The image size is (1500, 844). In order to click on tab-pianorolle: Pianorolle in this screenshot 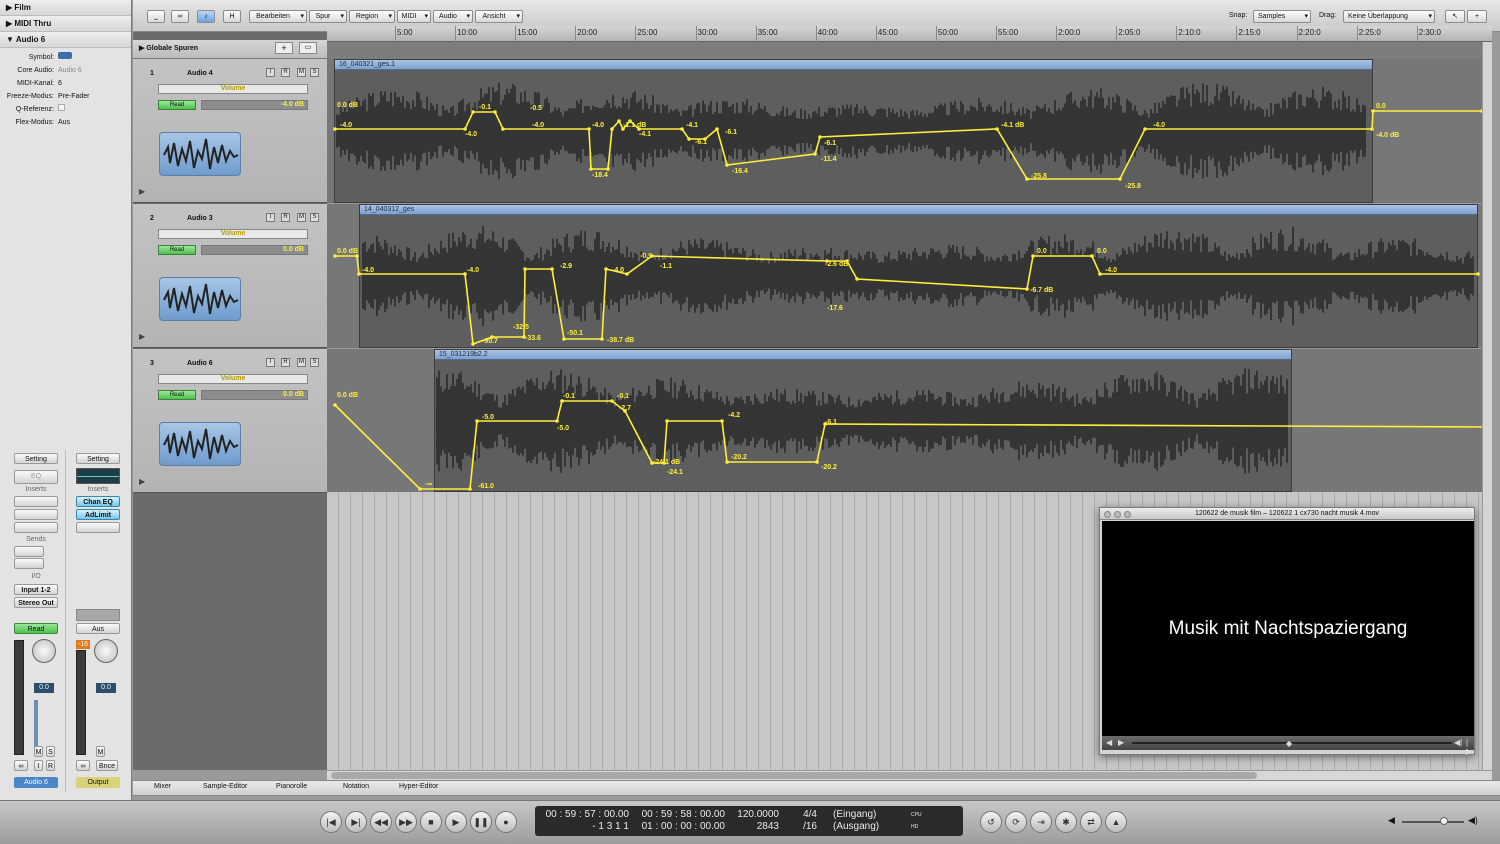, I will do `click(291, 786)`.